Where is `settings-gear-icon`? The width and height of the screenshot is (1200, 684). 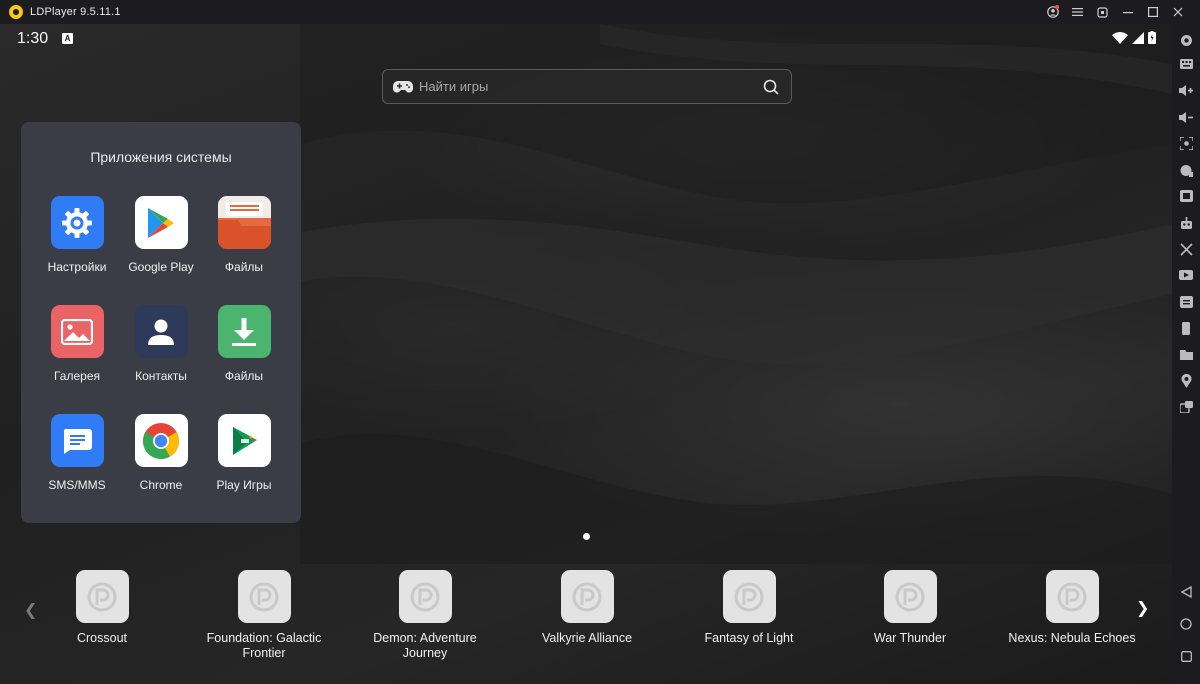
settings-gear-icon is located at coordinates (1186, 40).